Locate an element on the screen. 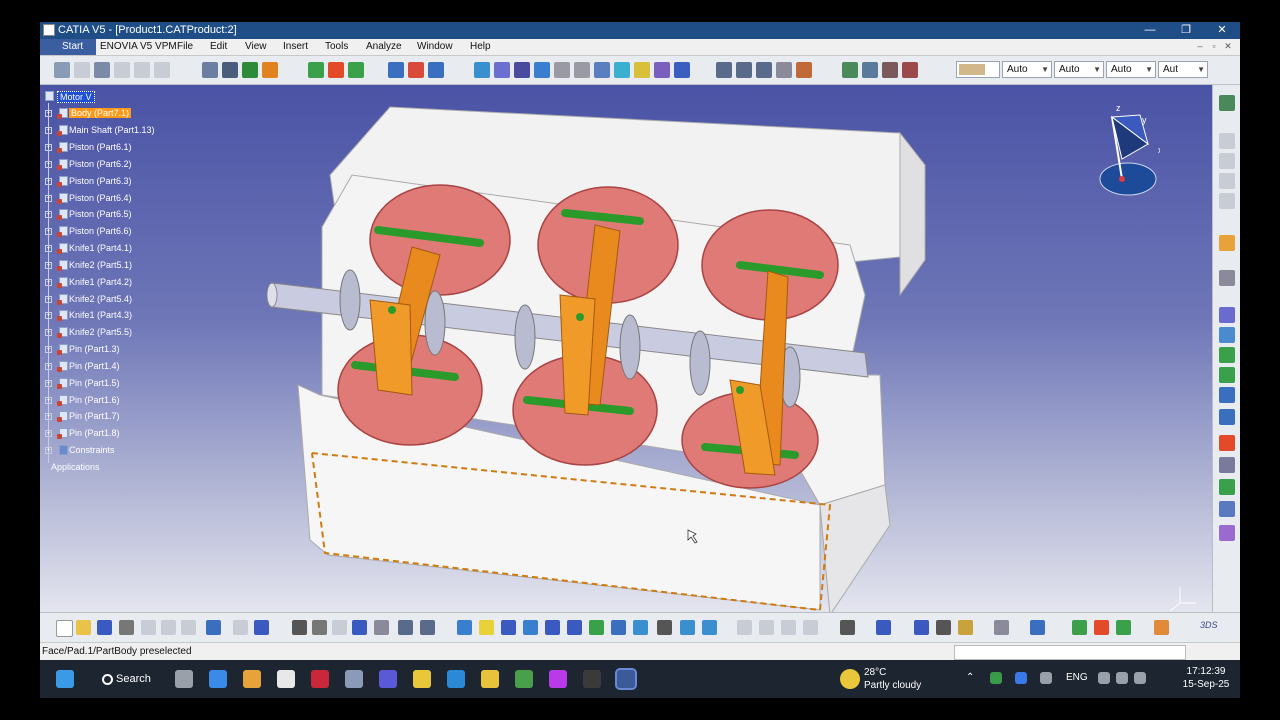 This screenshot has height=720, width=1280. whats-this-icon is located at coordinates (261, 627).